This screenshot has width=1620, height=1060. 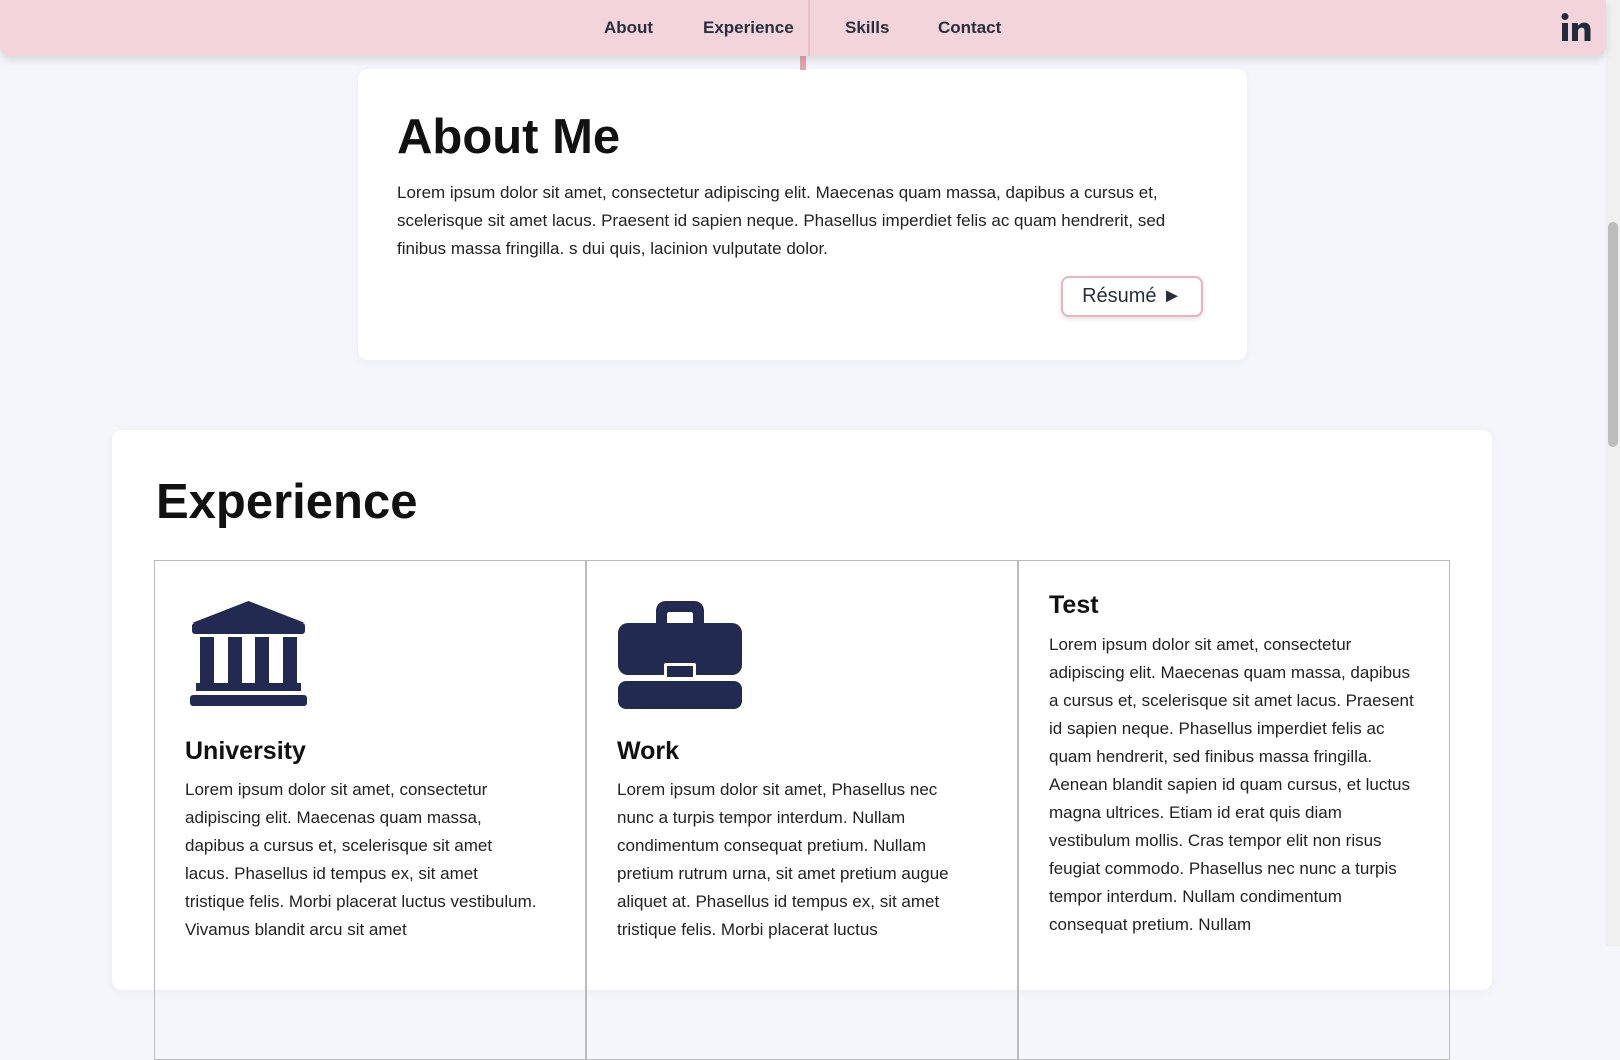 I want to click on scrollbar-track, so click(x=1613, y=473).